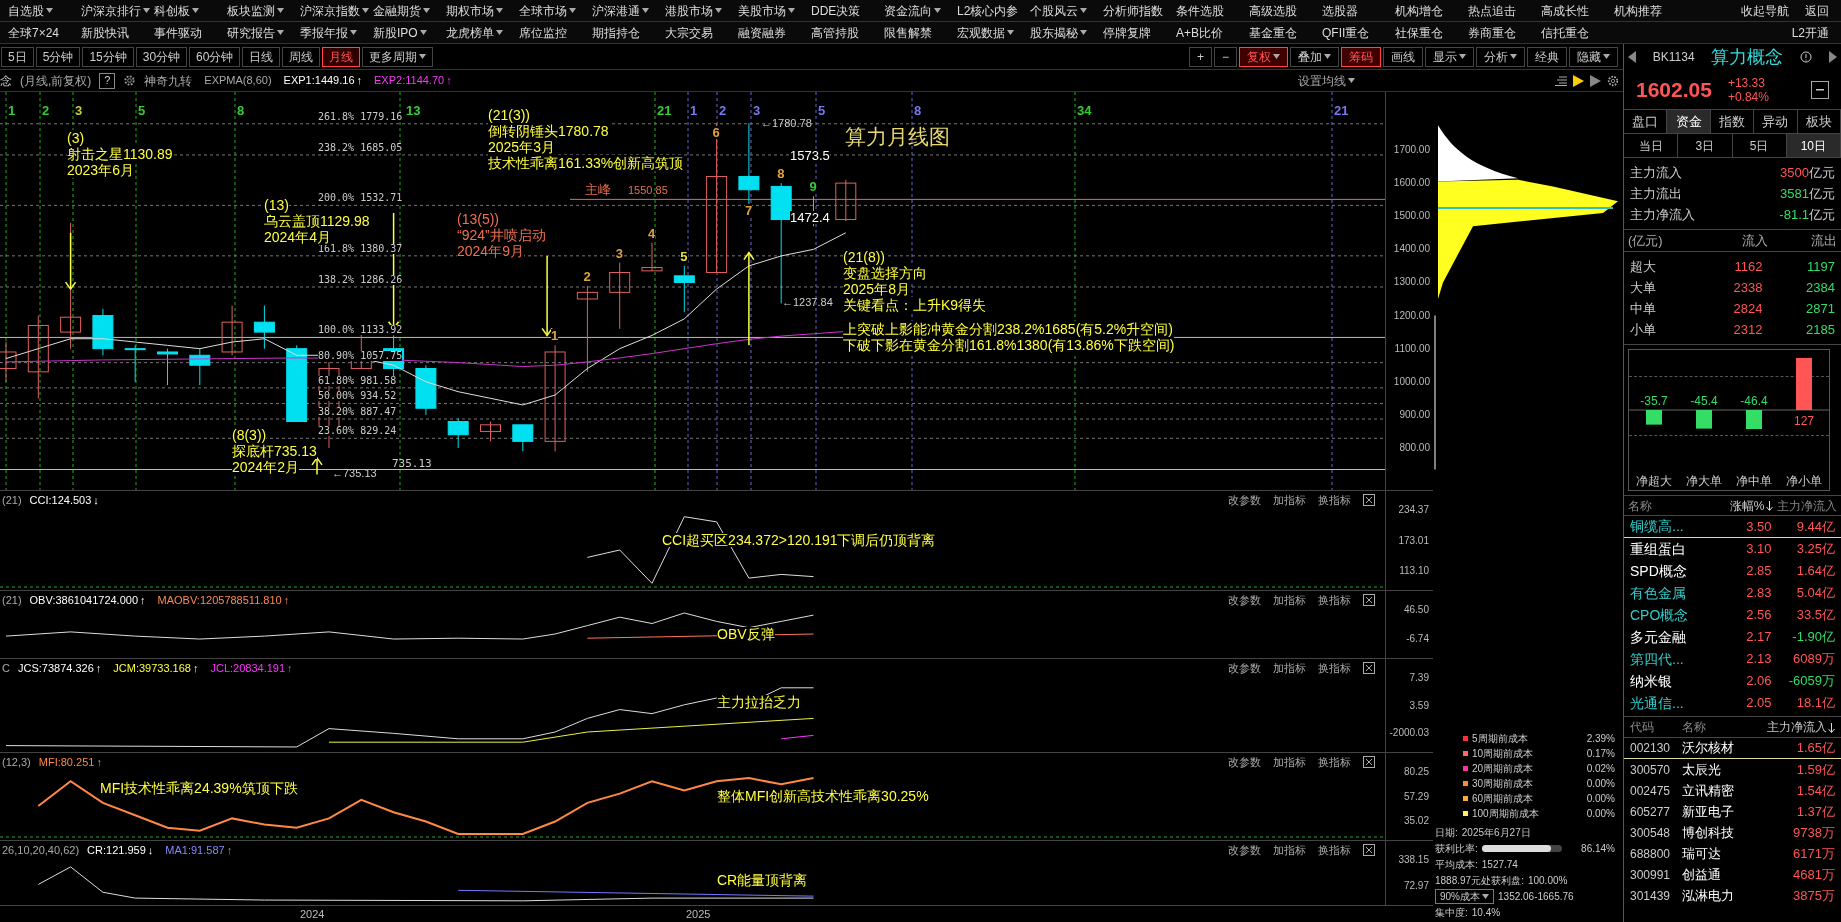 The height and width of the screenshot is (922, 1841). What do you see at coordinates (1578, 80) in the screenshot?
I see `play-icon` at bounding box center [1578, 80].